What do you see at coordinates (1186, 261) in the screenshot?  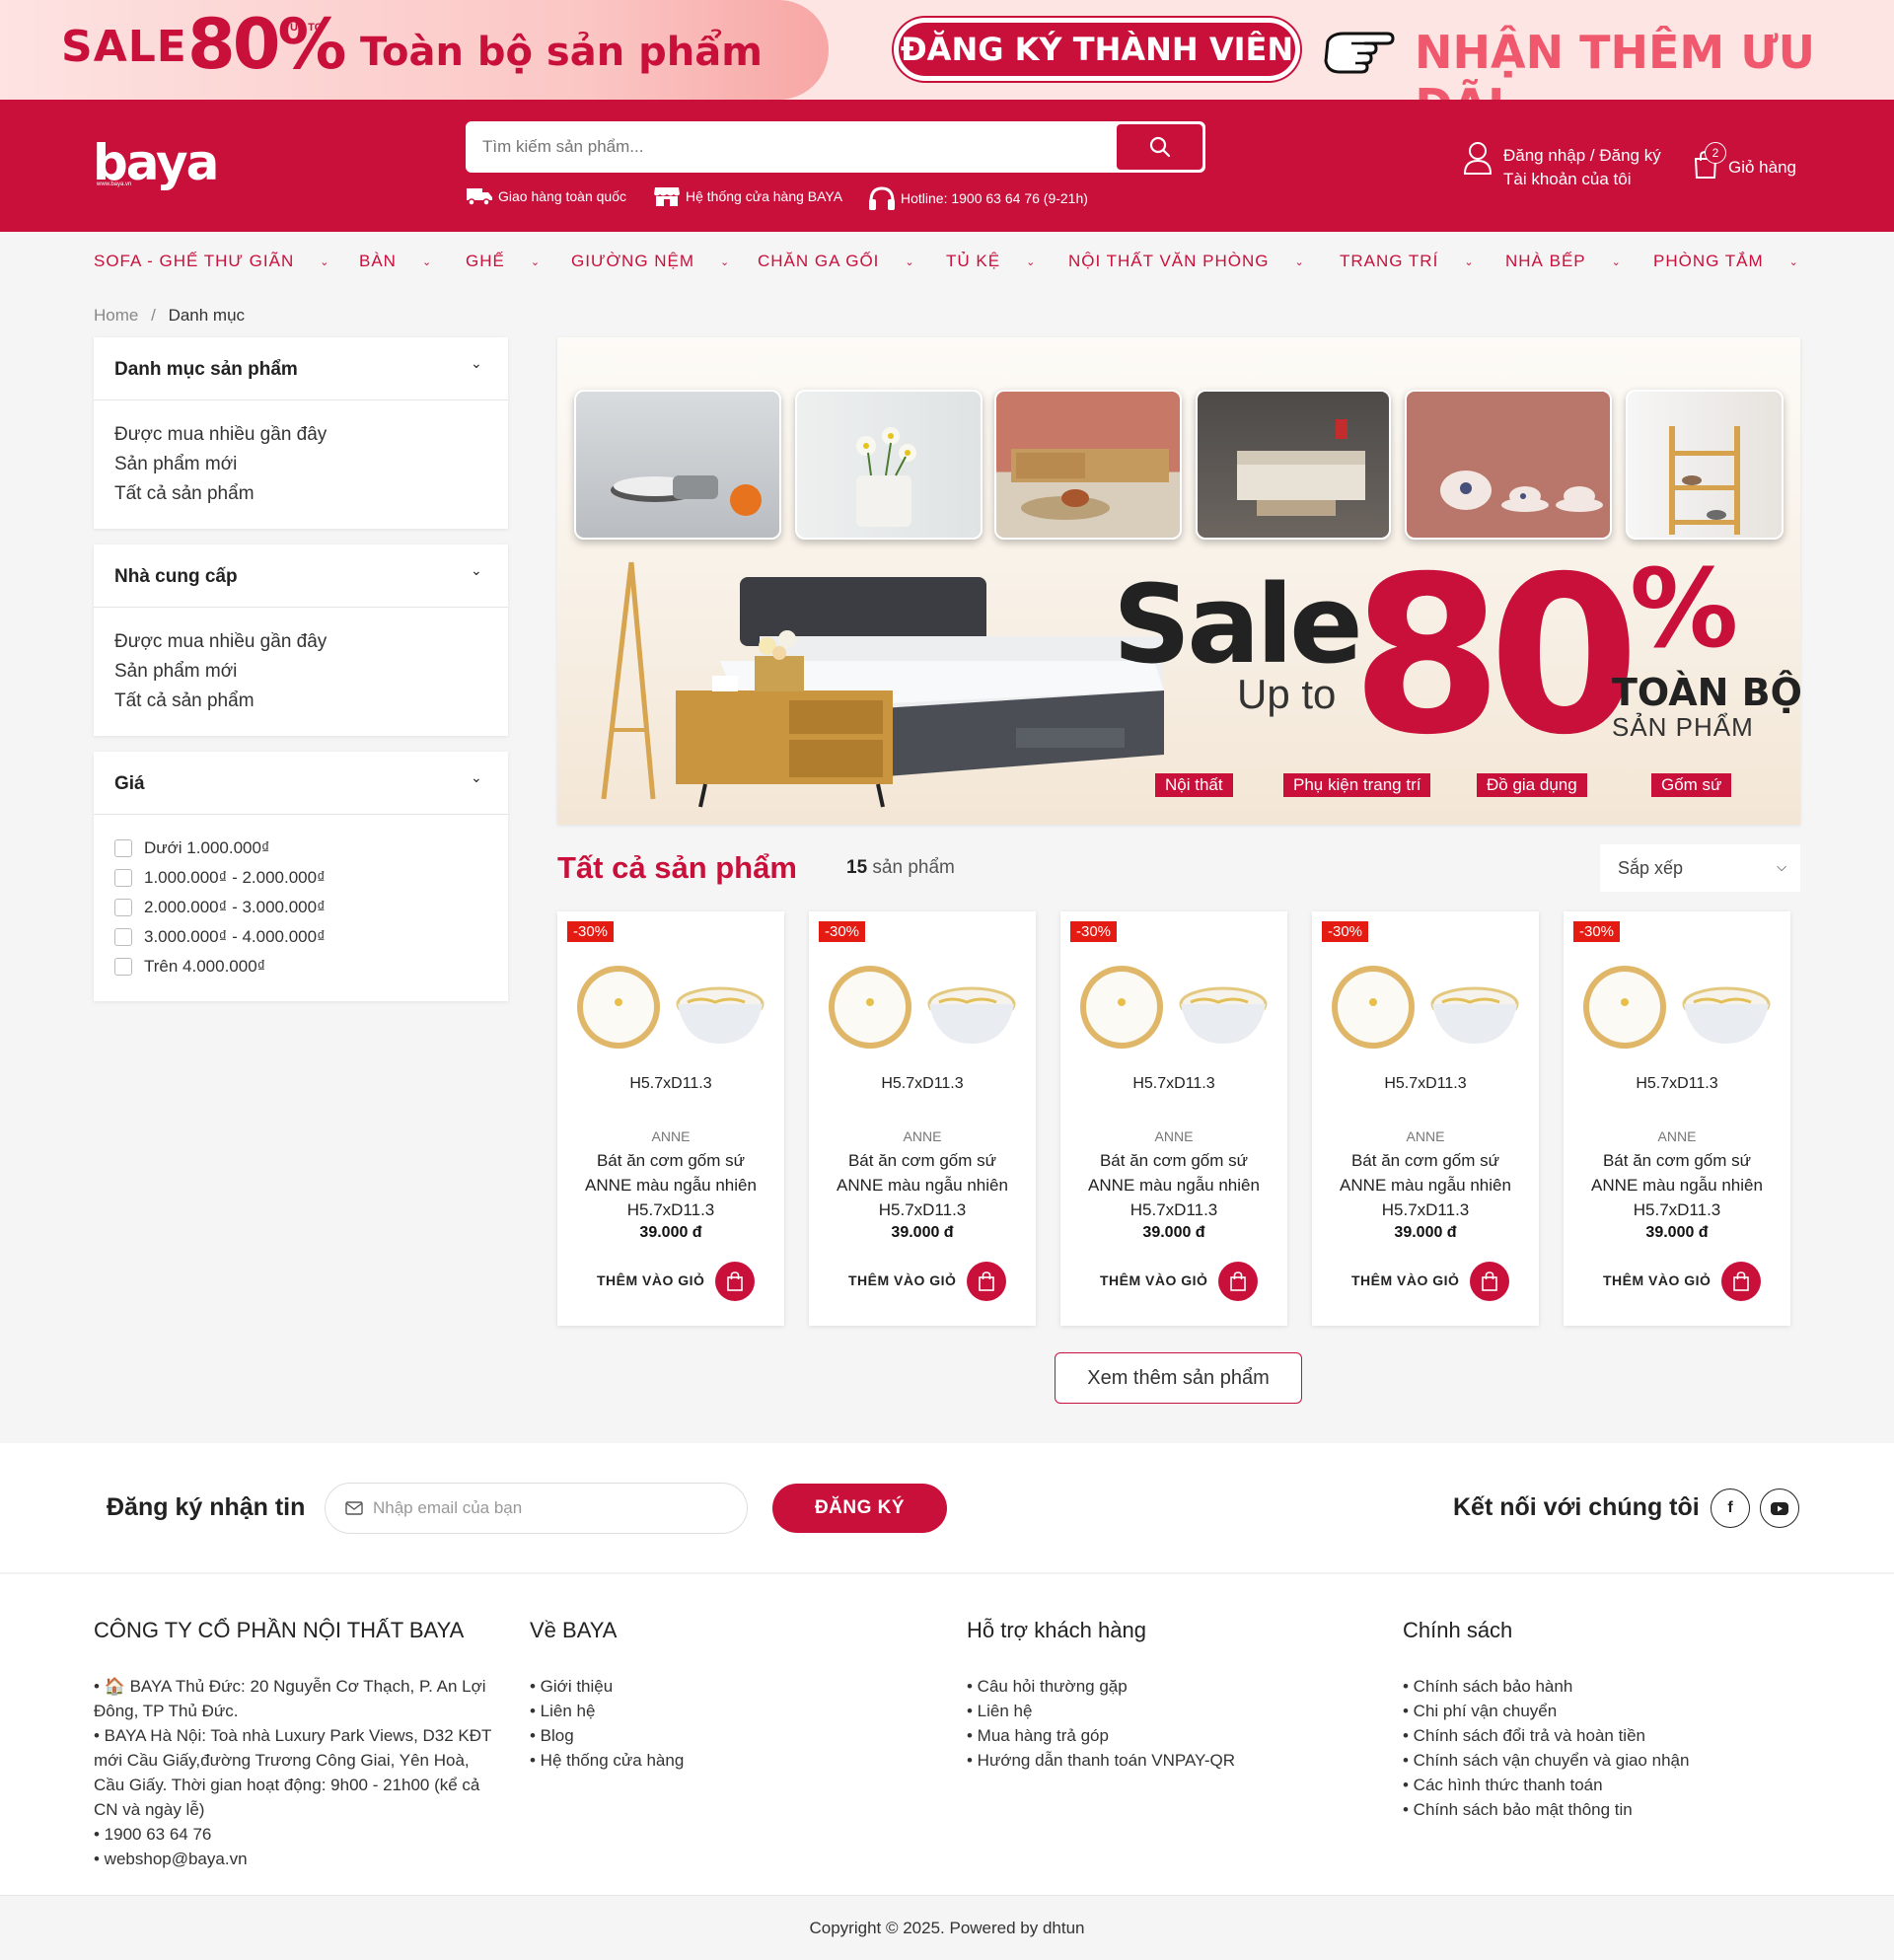 I see `nav-item-noi-that-van-phong: NỘI THẤT VĂN PHÒNG ⌄` at bounding box center [1186, 261].